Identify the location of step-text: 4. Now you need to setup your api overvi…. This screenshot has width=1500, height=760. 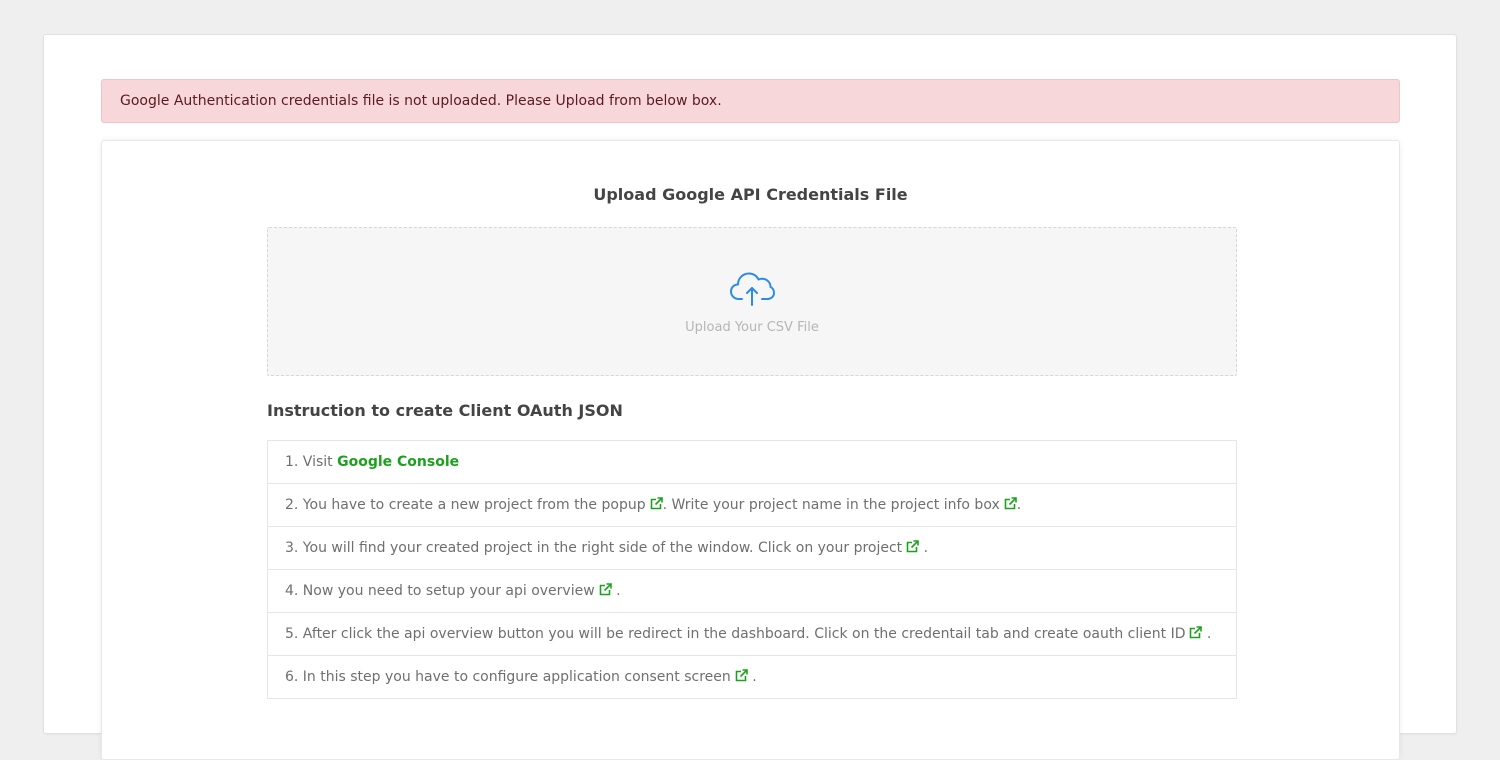
(440, 591).